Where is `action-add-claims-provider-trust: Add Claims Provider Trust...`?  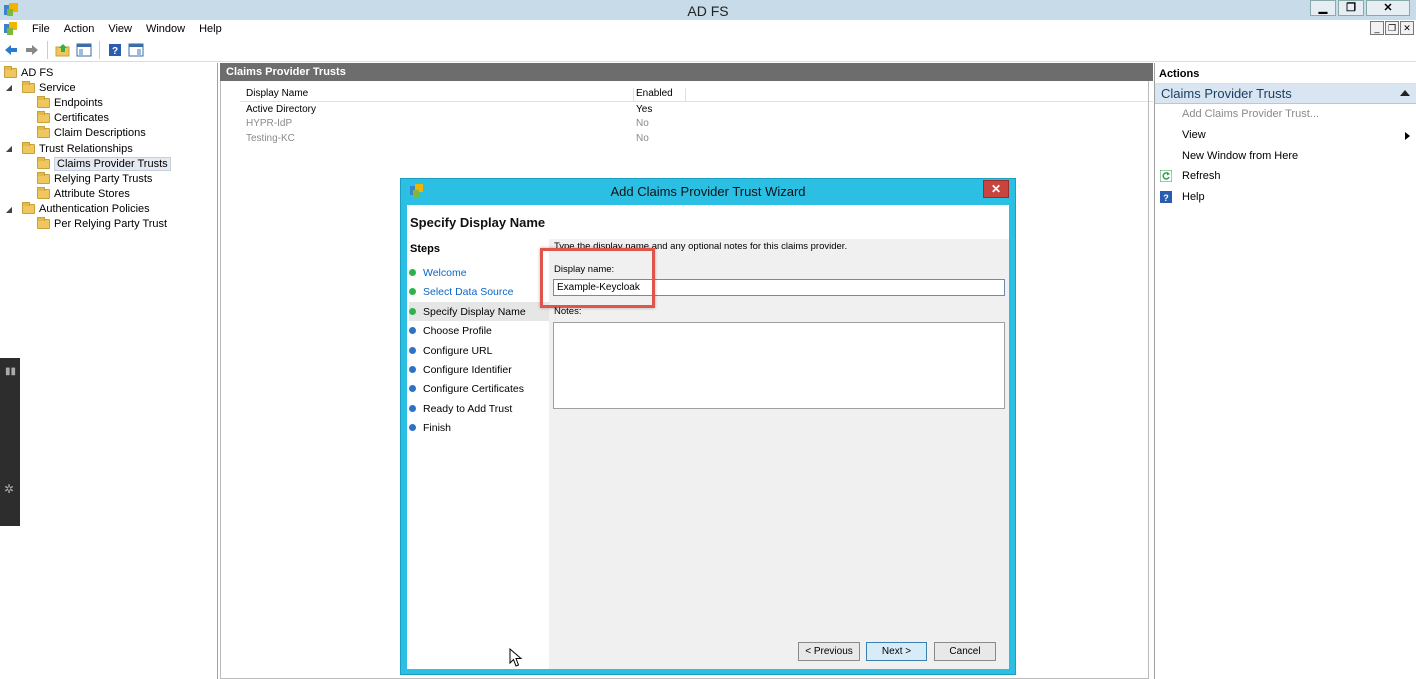 action-add-claims-provider-trust: Add Claims Provider Trust... is located at coordinates (1285, 114).